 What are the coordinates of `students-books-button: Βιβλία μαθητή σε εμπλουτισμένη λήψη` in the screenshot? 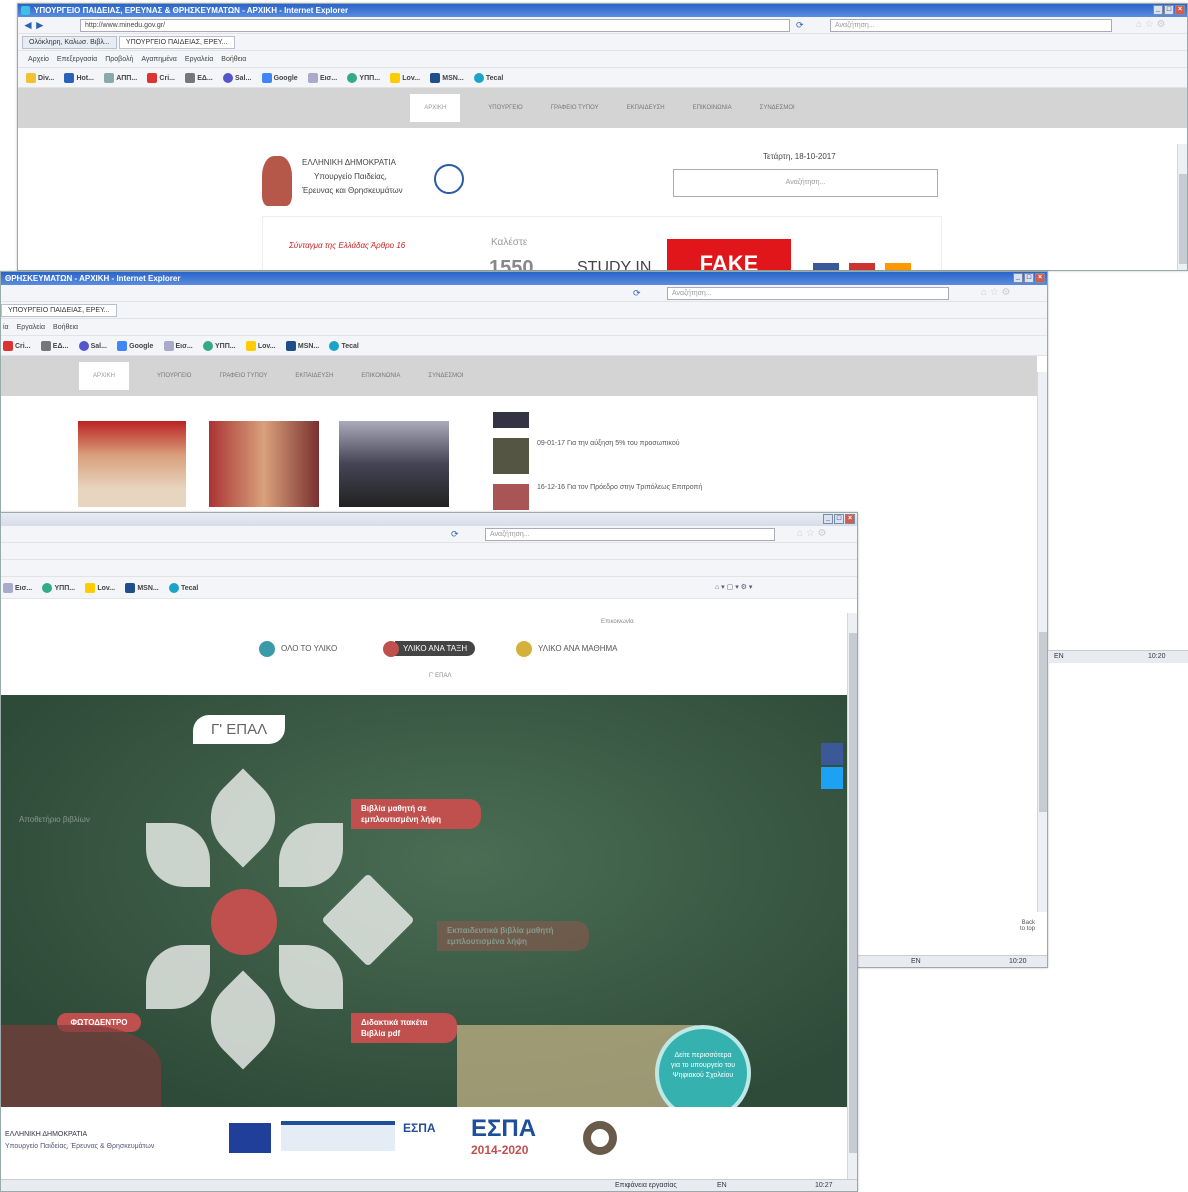 It's located at (416, 814).